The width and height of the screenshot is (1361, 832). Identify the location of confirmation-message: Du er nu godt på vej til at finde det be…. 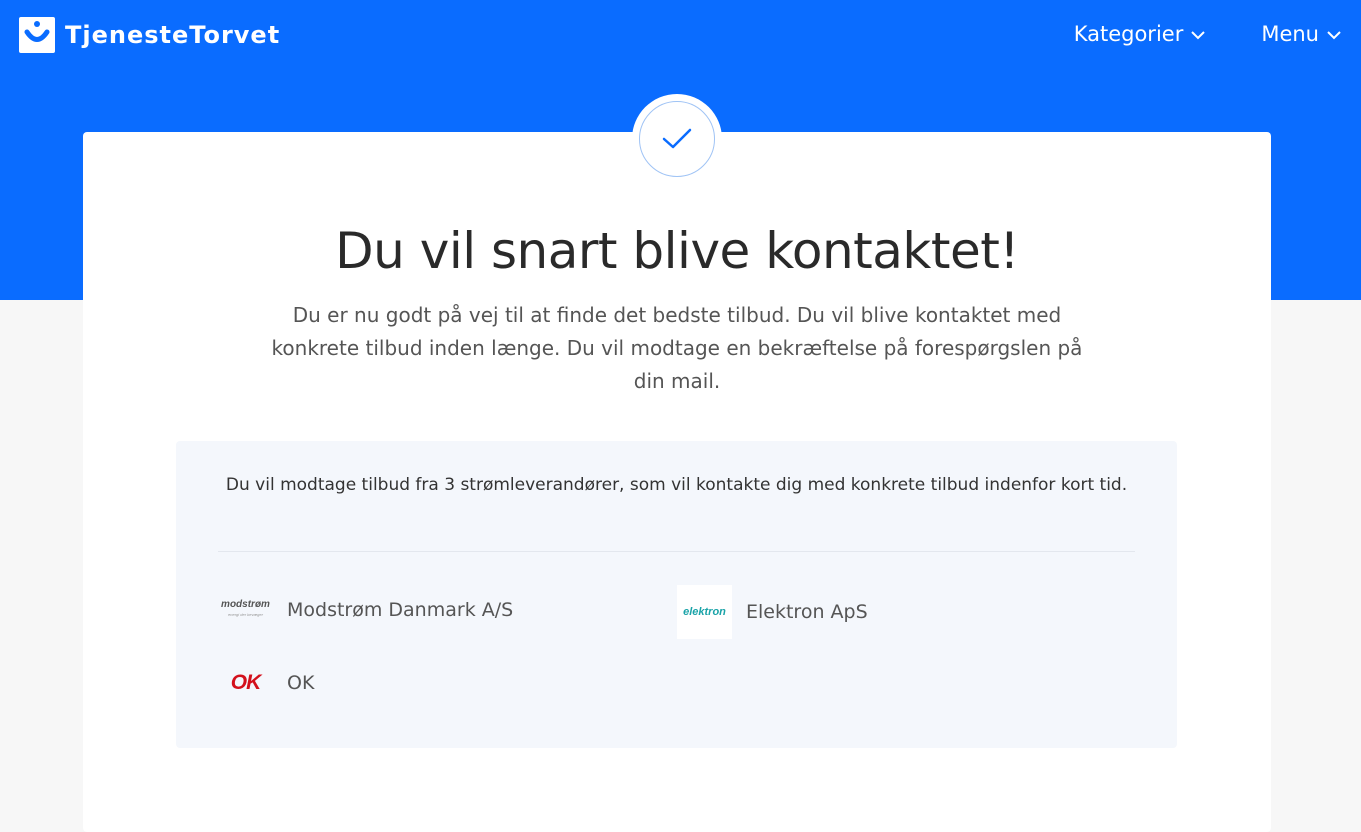
(677, 348).